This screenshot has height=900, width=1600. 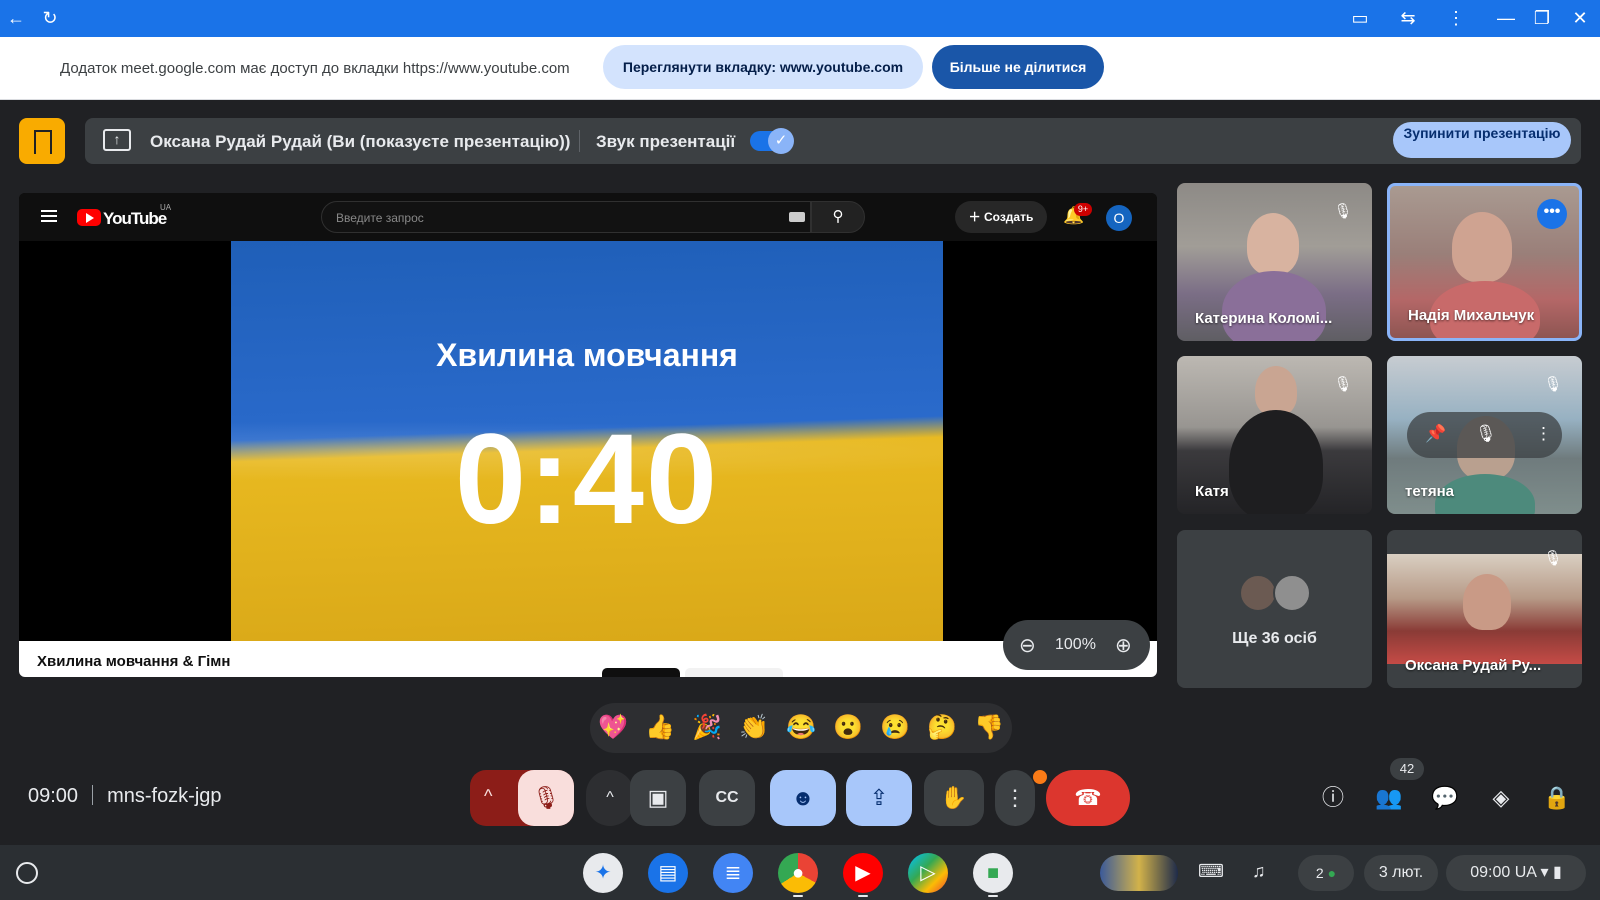 I want to click on zoom-out-icon: ⊖, so click(x=1027, y=645).